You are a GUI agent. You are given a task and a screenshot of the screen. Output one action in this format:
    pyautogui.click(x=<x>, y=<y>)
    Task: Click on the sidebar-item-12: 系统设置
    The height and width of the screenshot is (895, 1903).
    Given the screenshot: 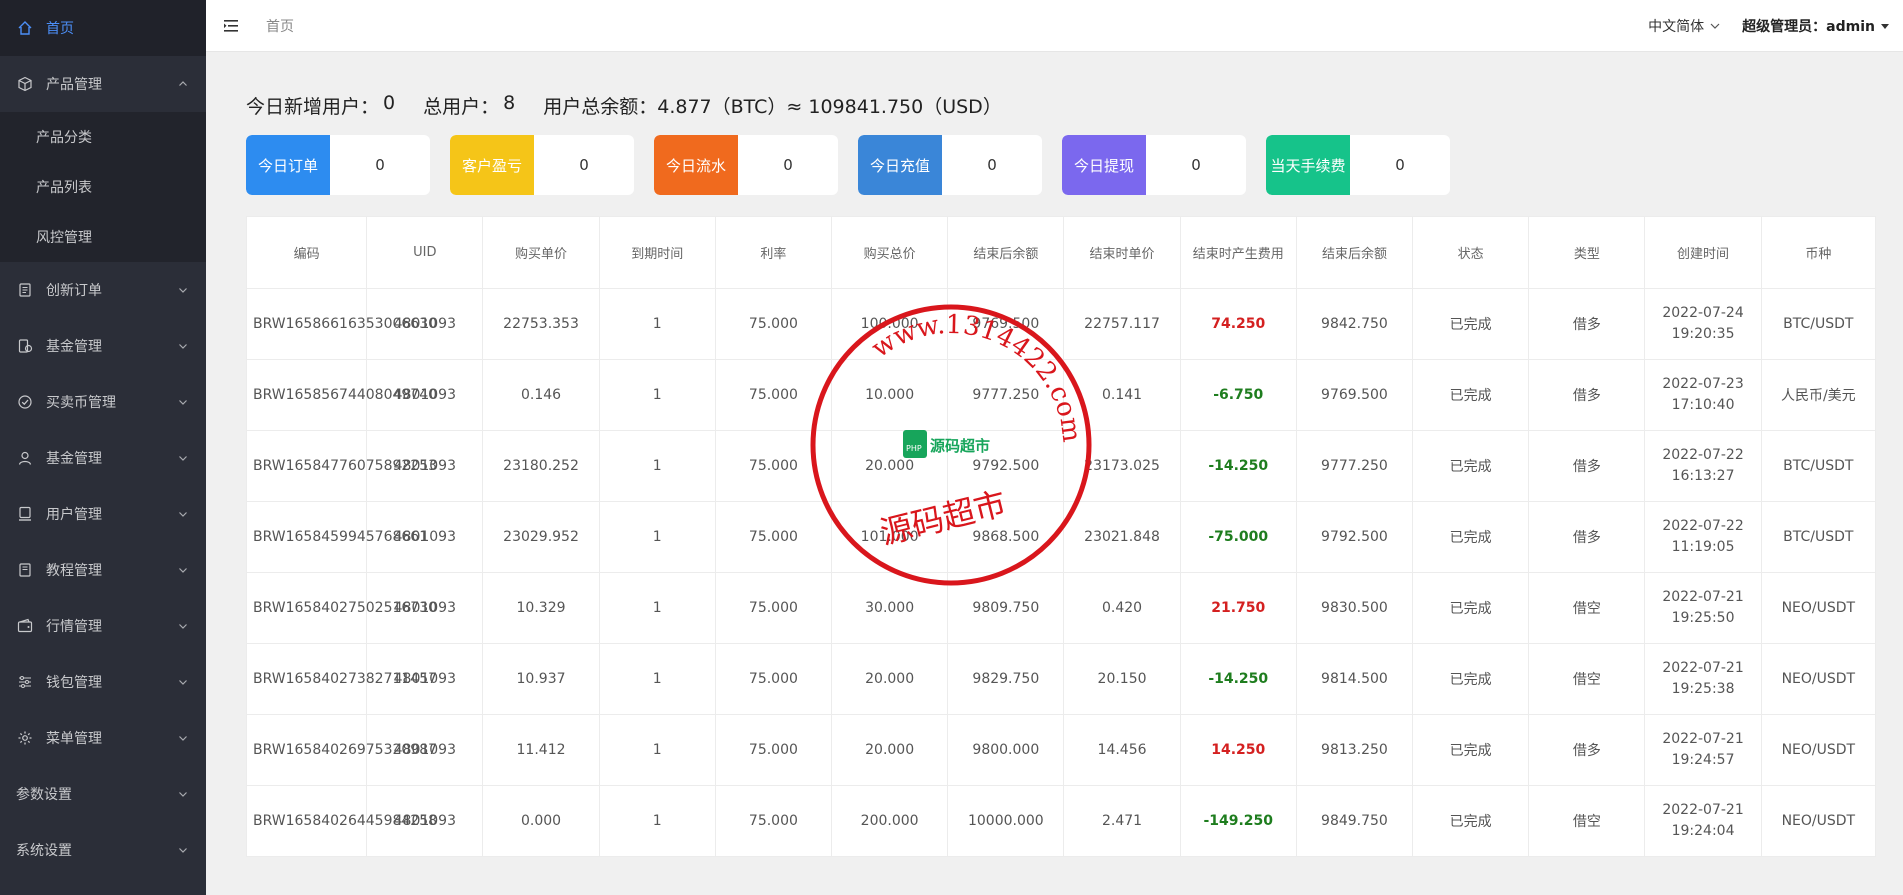 What is the action you would take?
    pyautogui.click(x=103, y=850)
    